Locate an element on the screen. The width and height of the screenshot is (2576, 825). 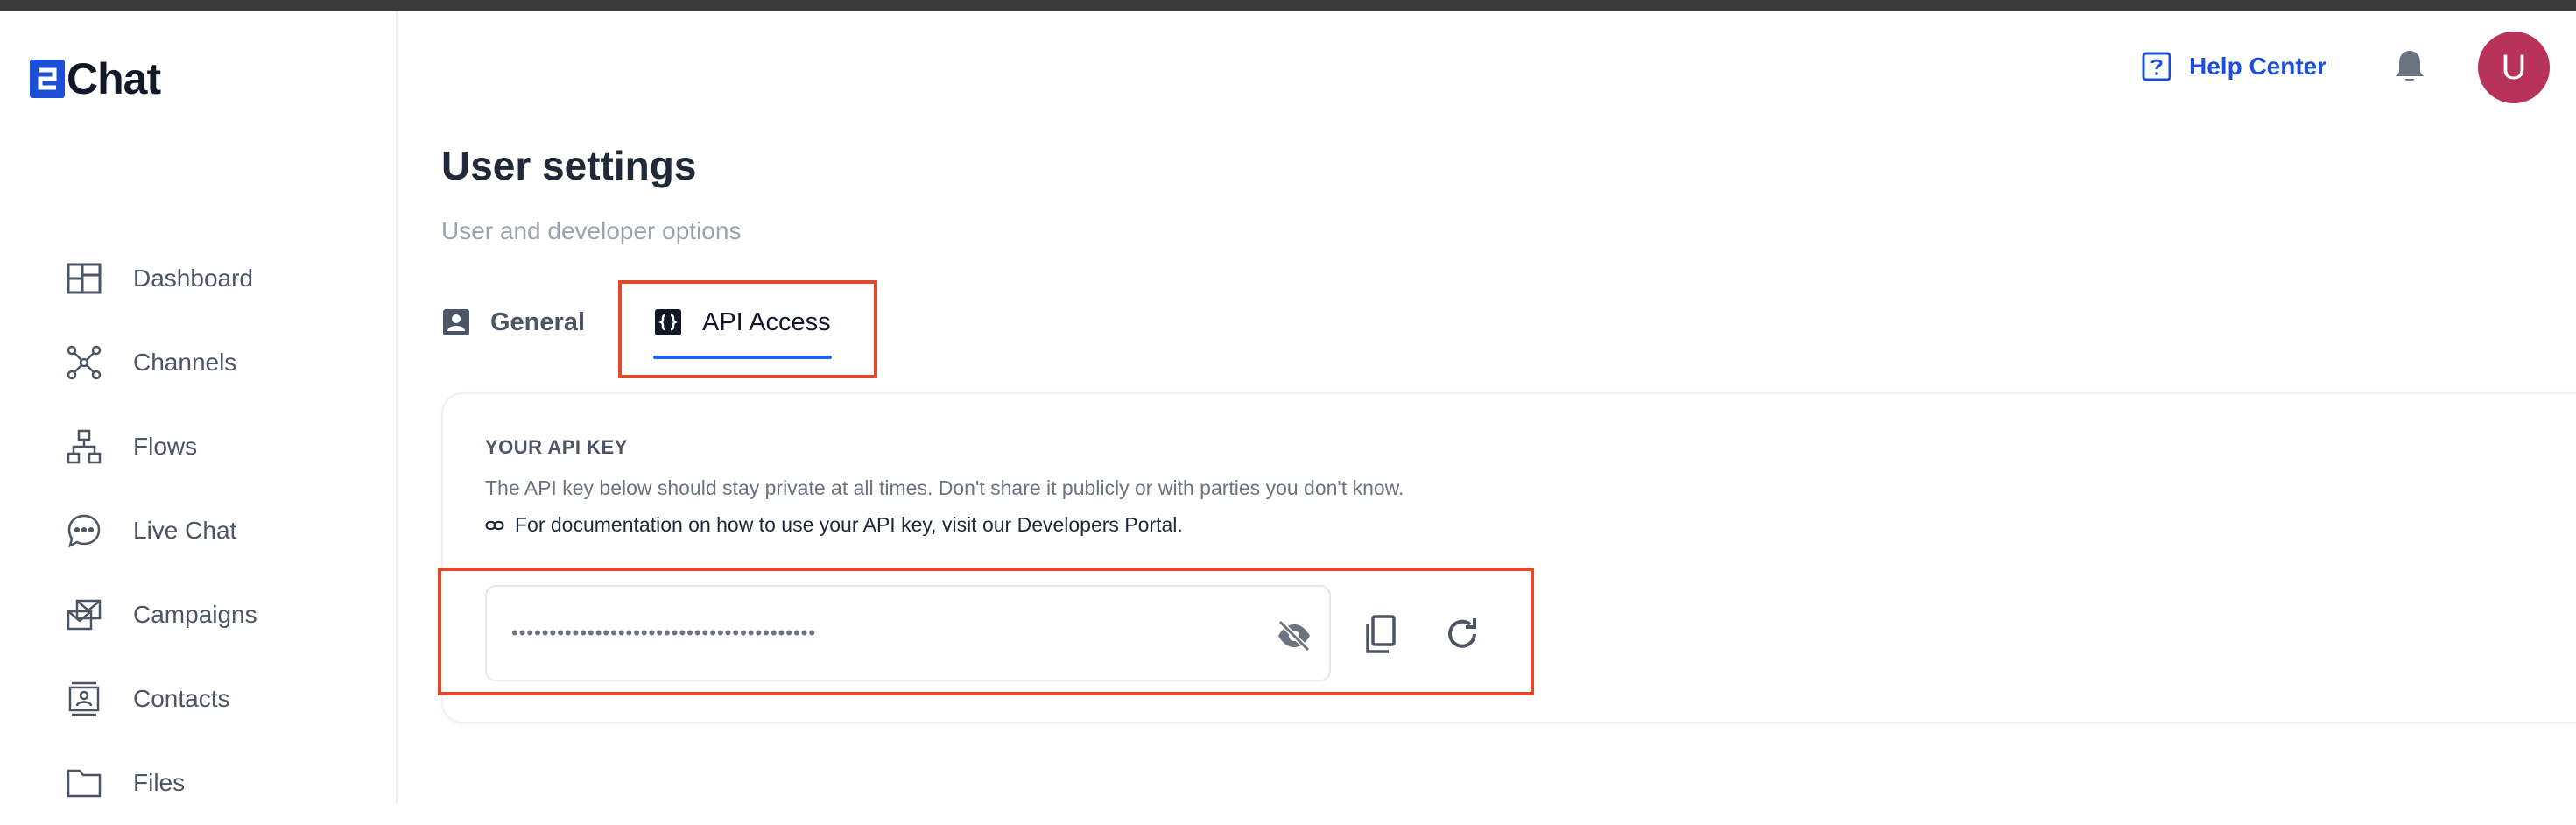
sidebar-item-label: Contacts is located at coordinates (181, 699).